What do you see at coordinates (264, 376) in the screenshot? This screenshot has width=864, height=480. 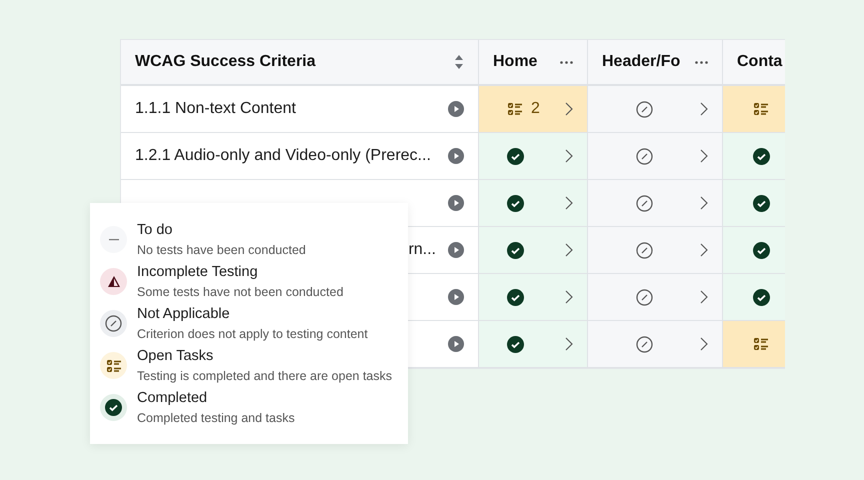 I see `legend-description: Testing is completed and there are open tasks` at bounding box center [264, 376].